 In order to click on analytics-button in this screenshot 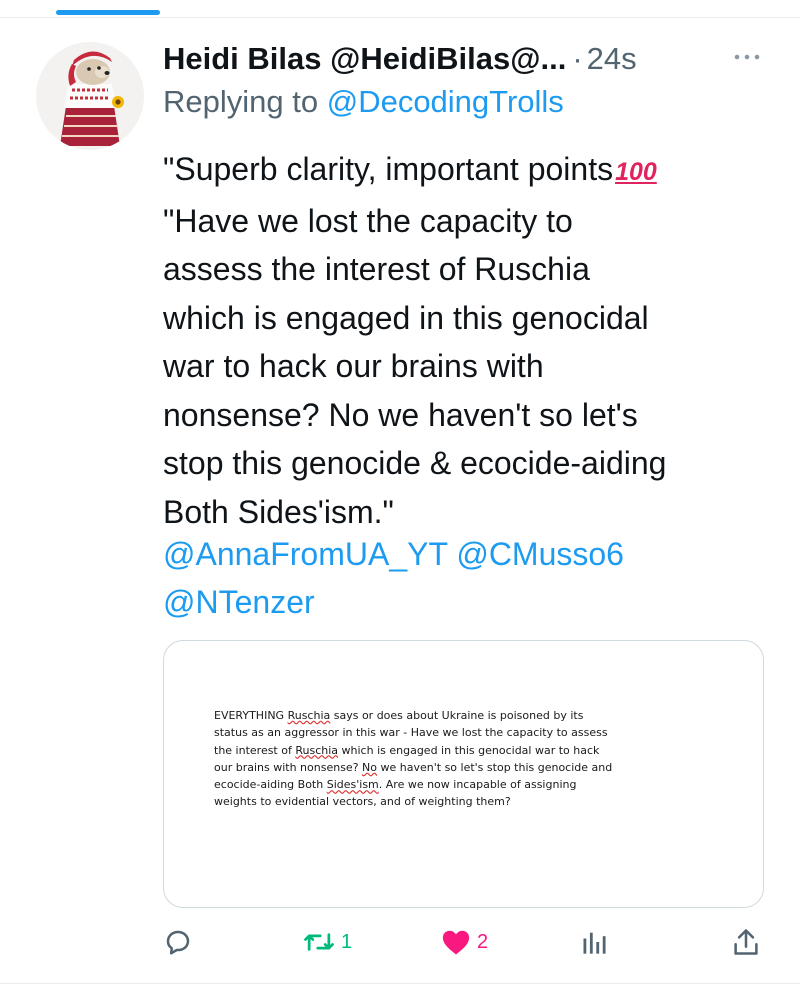, I will do `click(594, 942)`.